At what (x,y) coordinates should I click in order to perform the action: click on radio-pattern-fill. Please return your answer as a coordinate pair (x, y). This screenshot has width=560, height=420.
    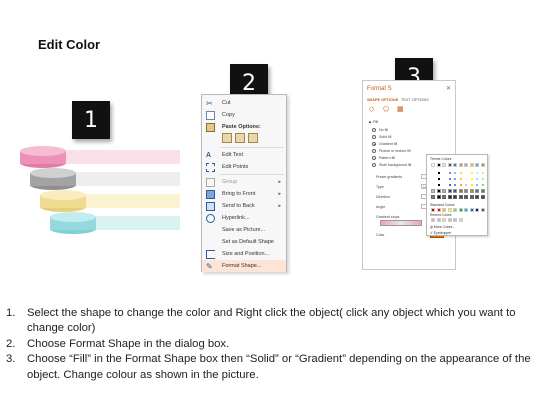
    Looking at the image, I should click on (374, 158).